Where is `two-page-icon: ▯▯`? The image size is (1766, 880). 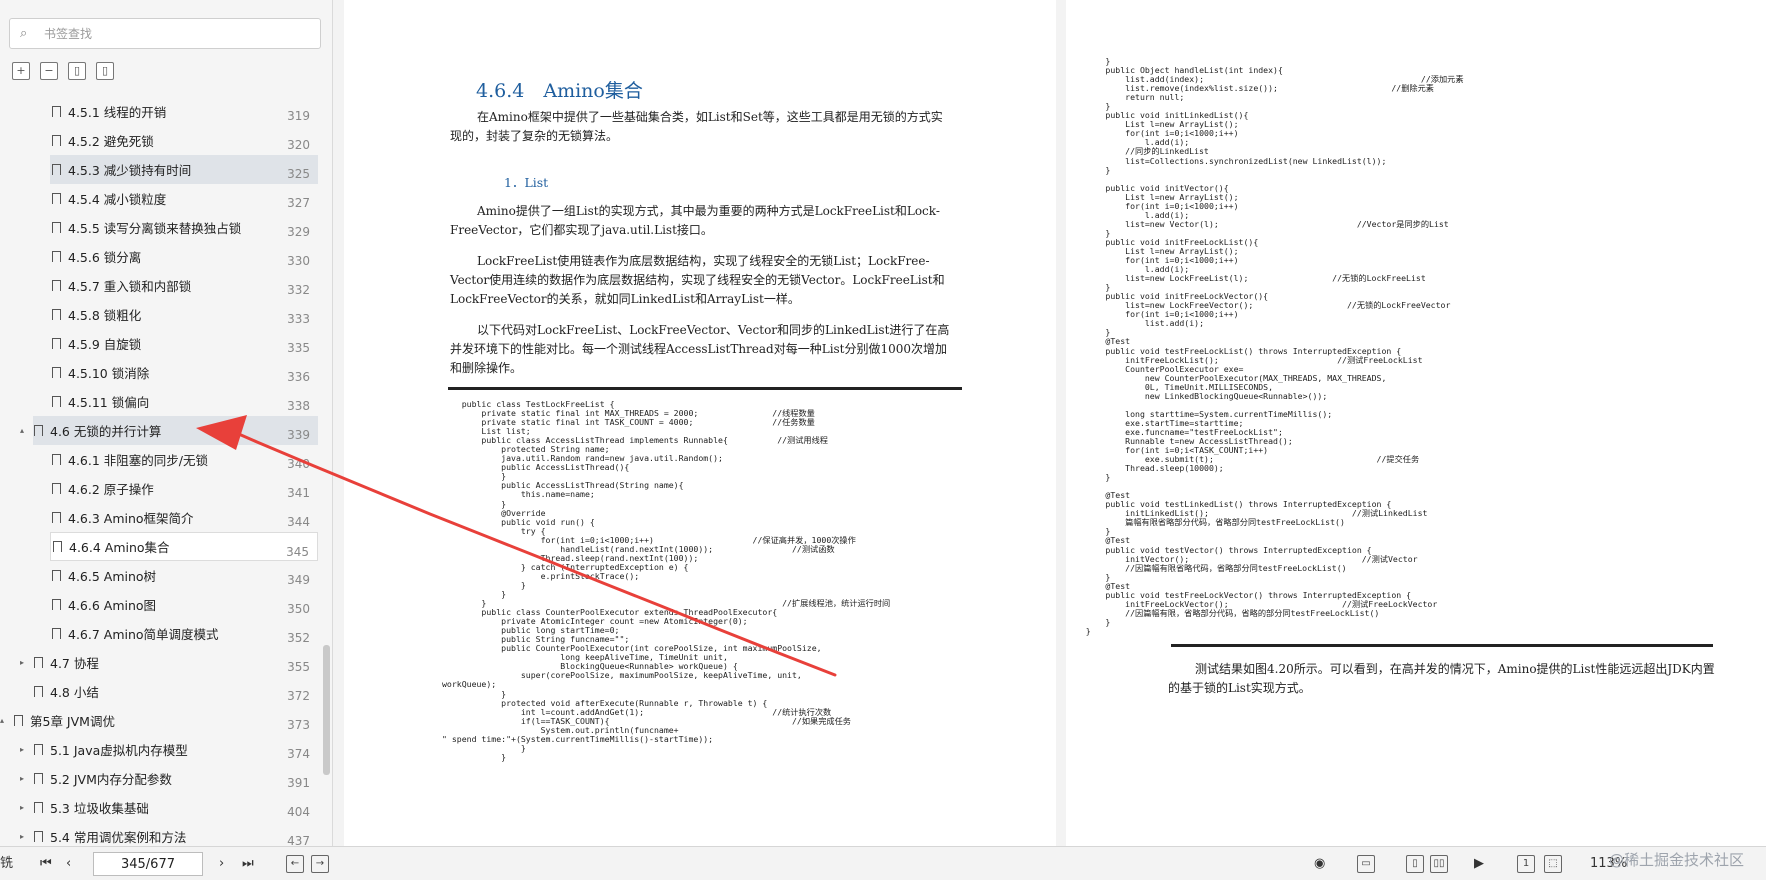 two-page-icon: ▯▯ is located at coordinates (1439, 864).